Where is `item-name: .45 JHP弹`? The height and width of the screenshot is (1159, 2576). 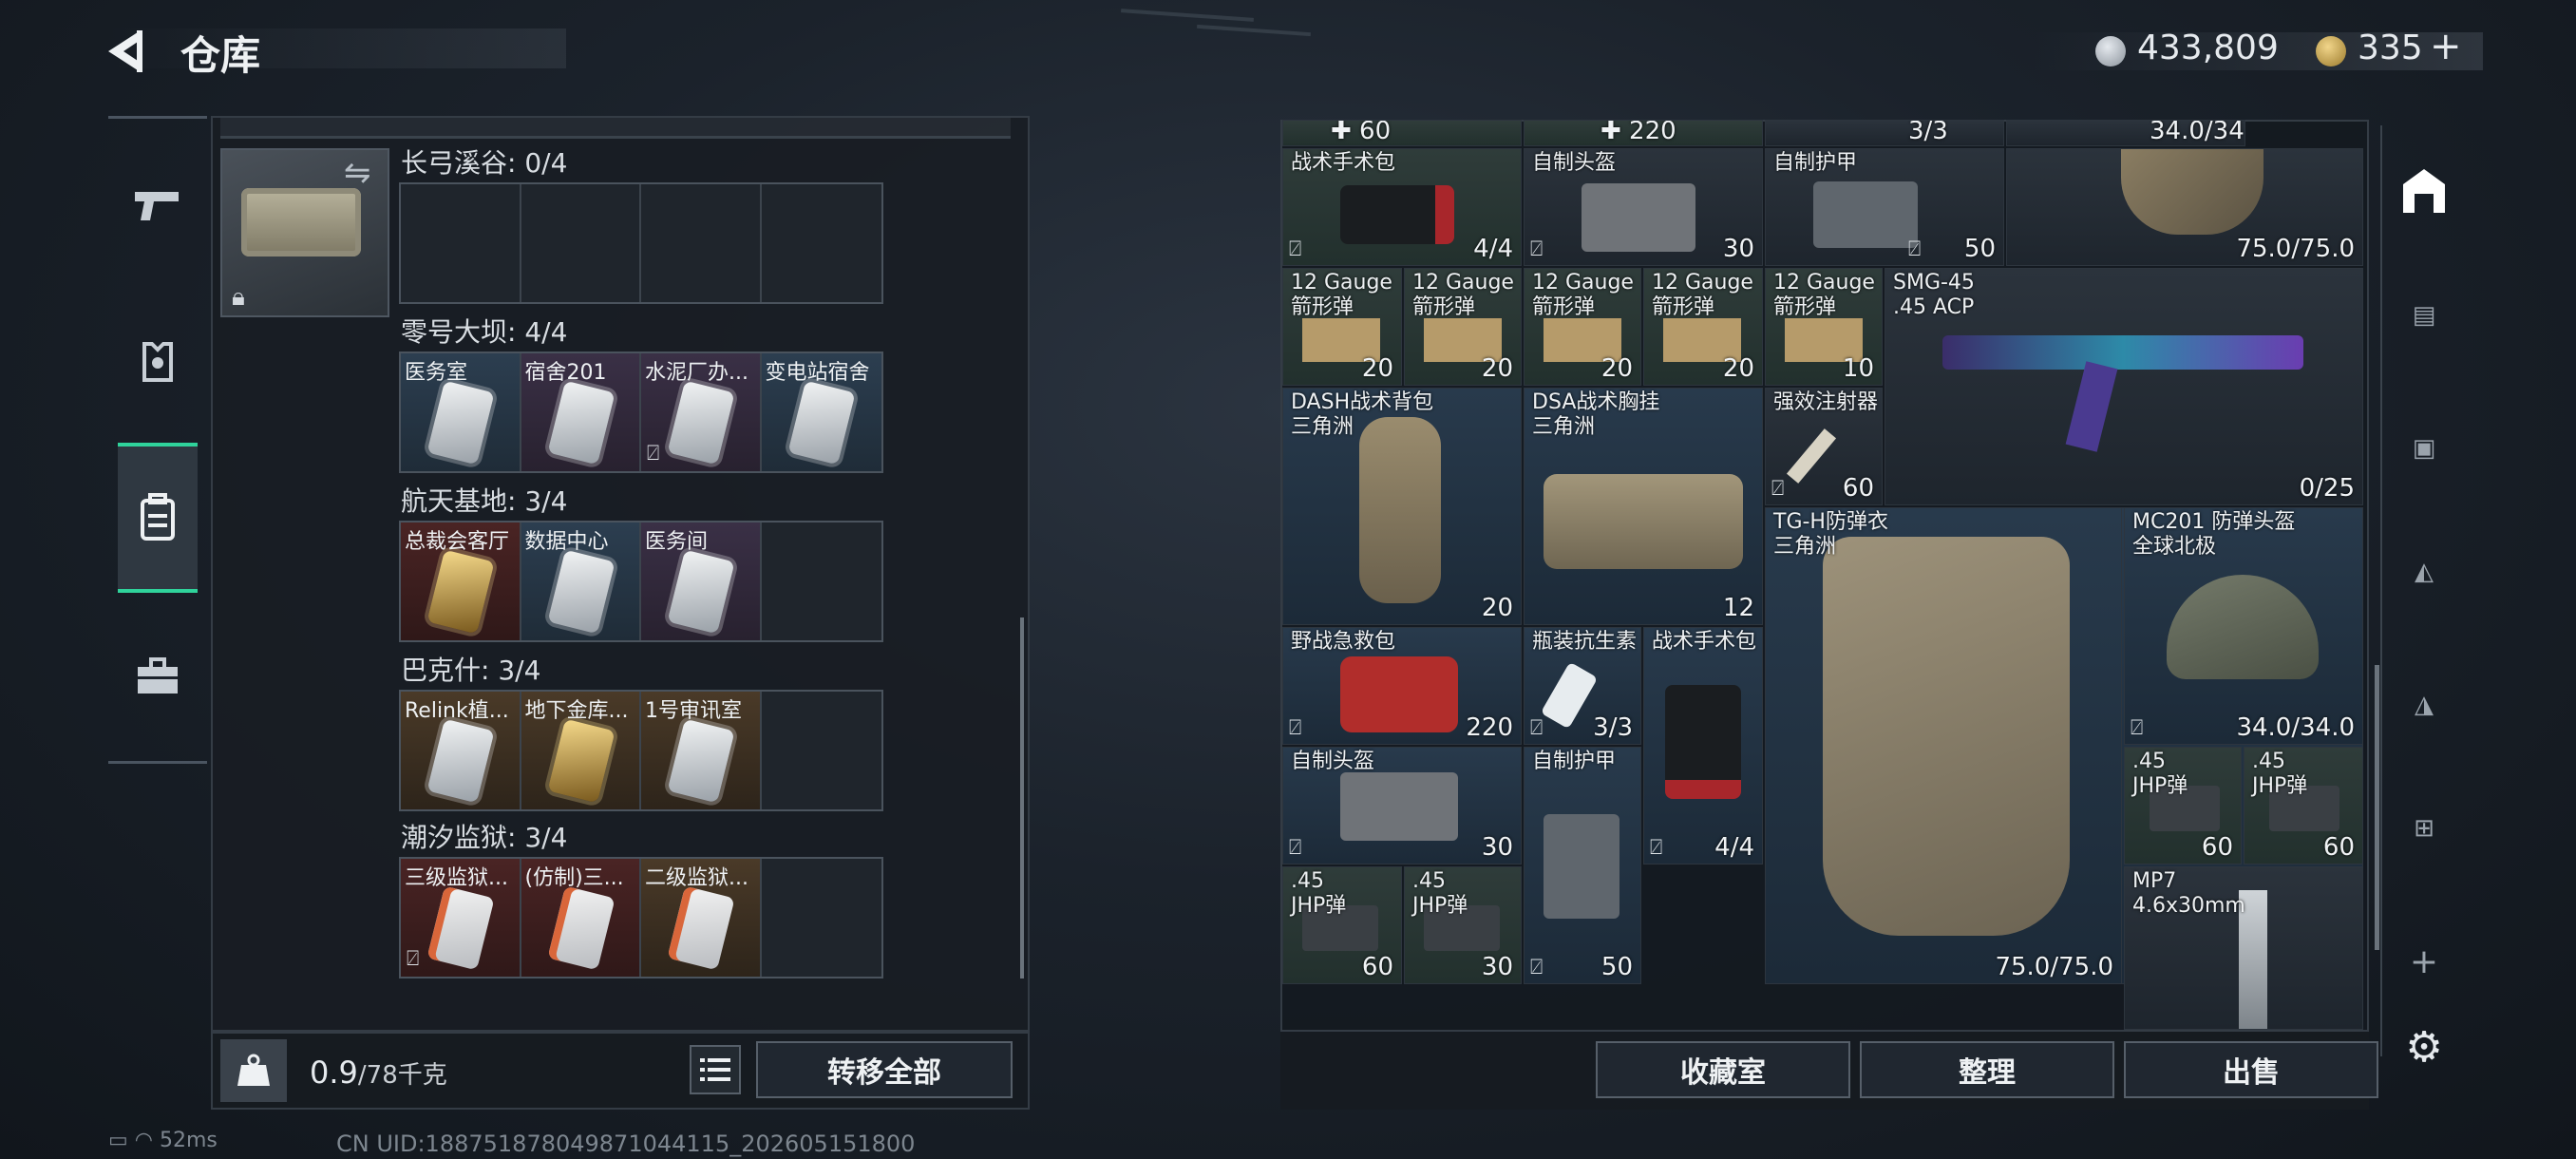 item-name: .45 JHP弹 is located at coordinates (2280, 774).